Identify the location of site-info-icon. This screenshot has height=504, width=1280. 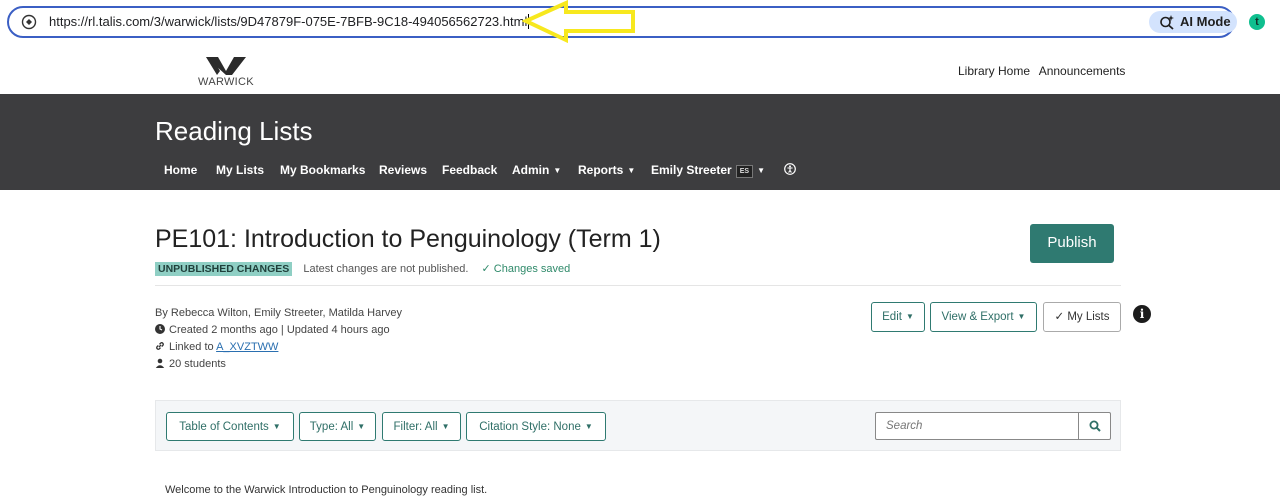
(29, 22).